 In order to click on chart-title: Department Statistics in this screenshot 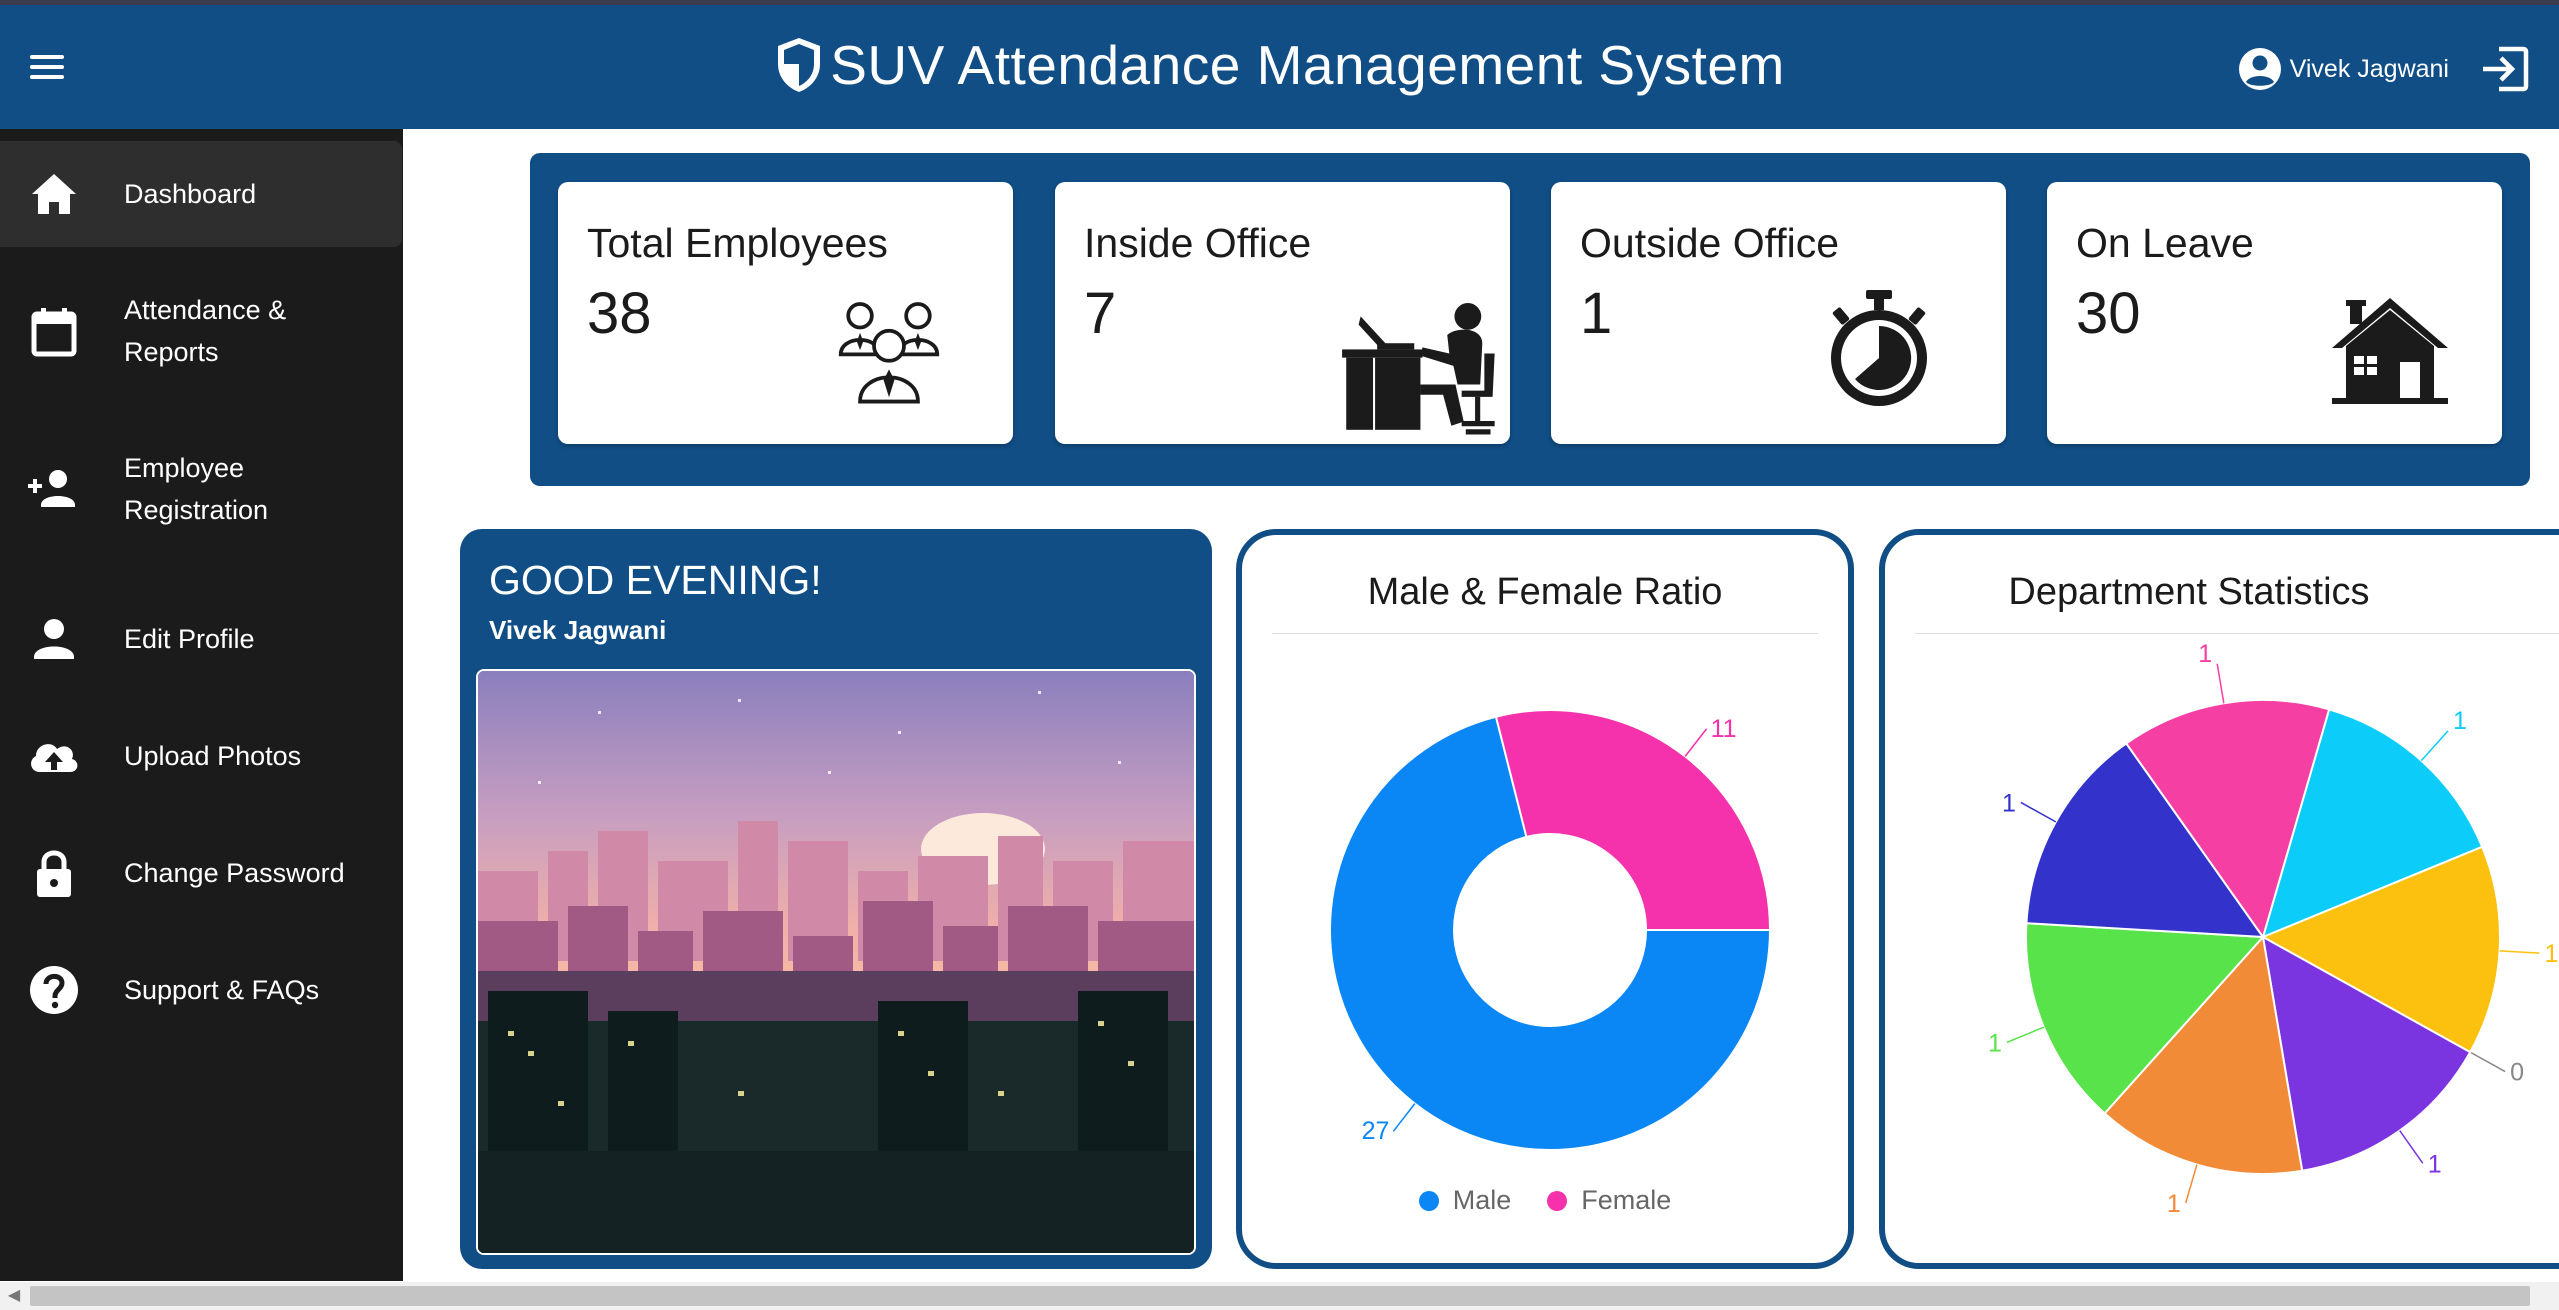, I will do `click(2189, 592)`.